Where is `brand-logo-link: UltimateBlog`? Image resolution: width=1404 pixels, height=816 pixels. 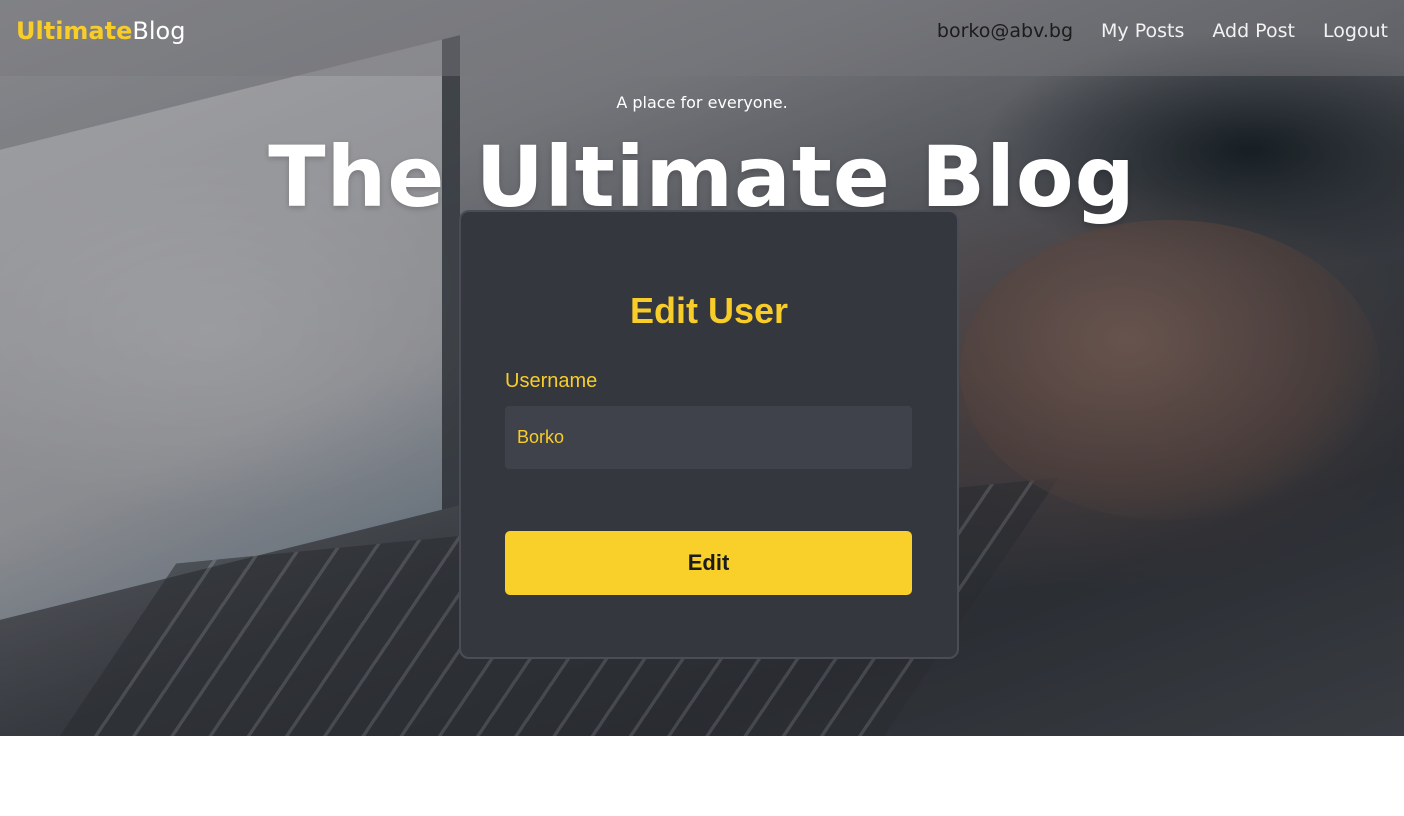
brand-logo-link: UltimateBlog is located at coordinates (100, 31).